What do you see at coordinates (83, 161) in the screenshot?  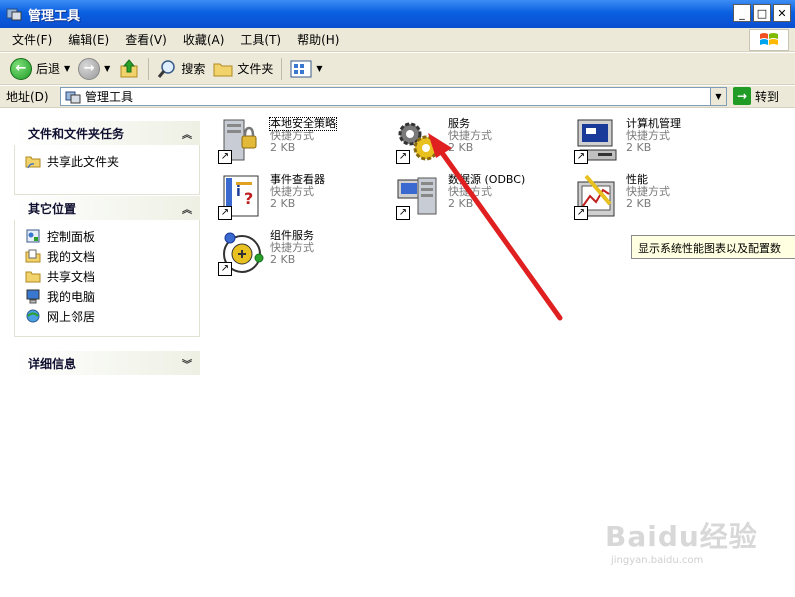 I see `task-label: 共享此文件夹` at bounding box center [83, 161].